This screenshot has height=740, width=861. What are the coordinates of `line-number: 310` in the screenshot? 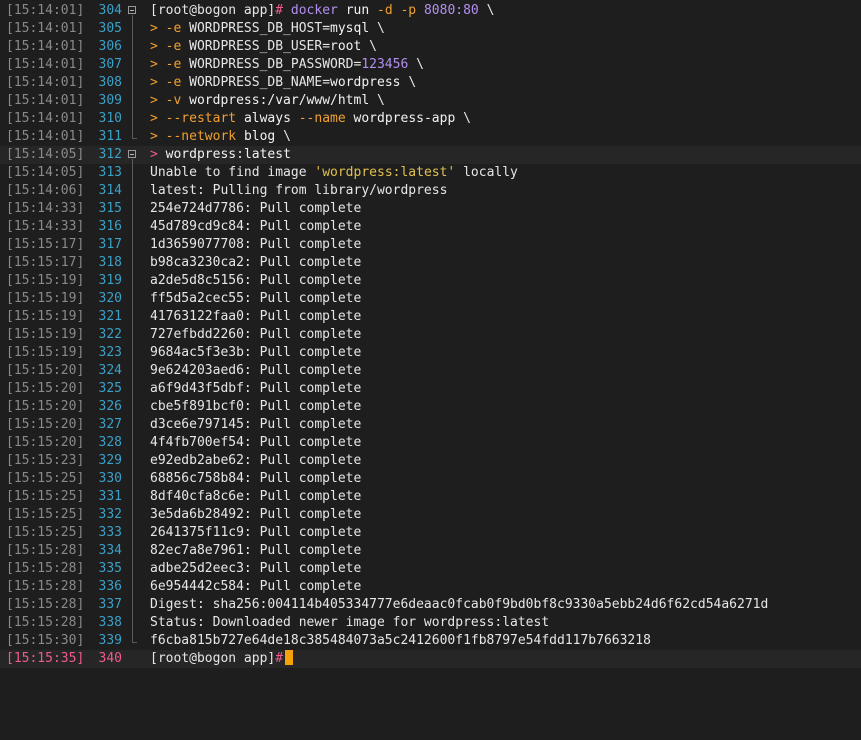 It's located at (110, 118).